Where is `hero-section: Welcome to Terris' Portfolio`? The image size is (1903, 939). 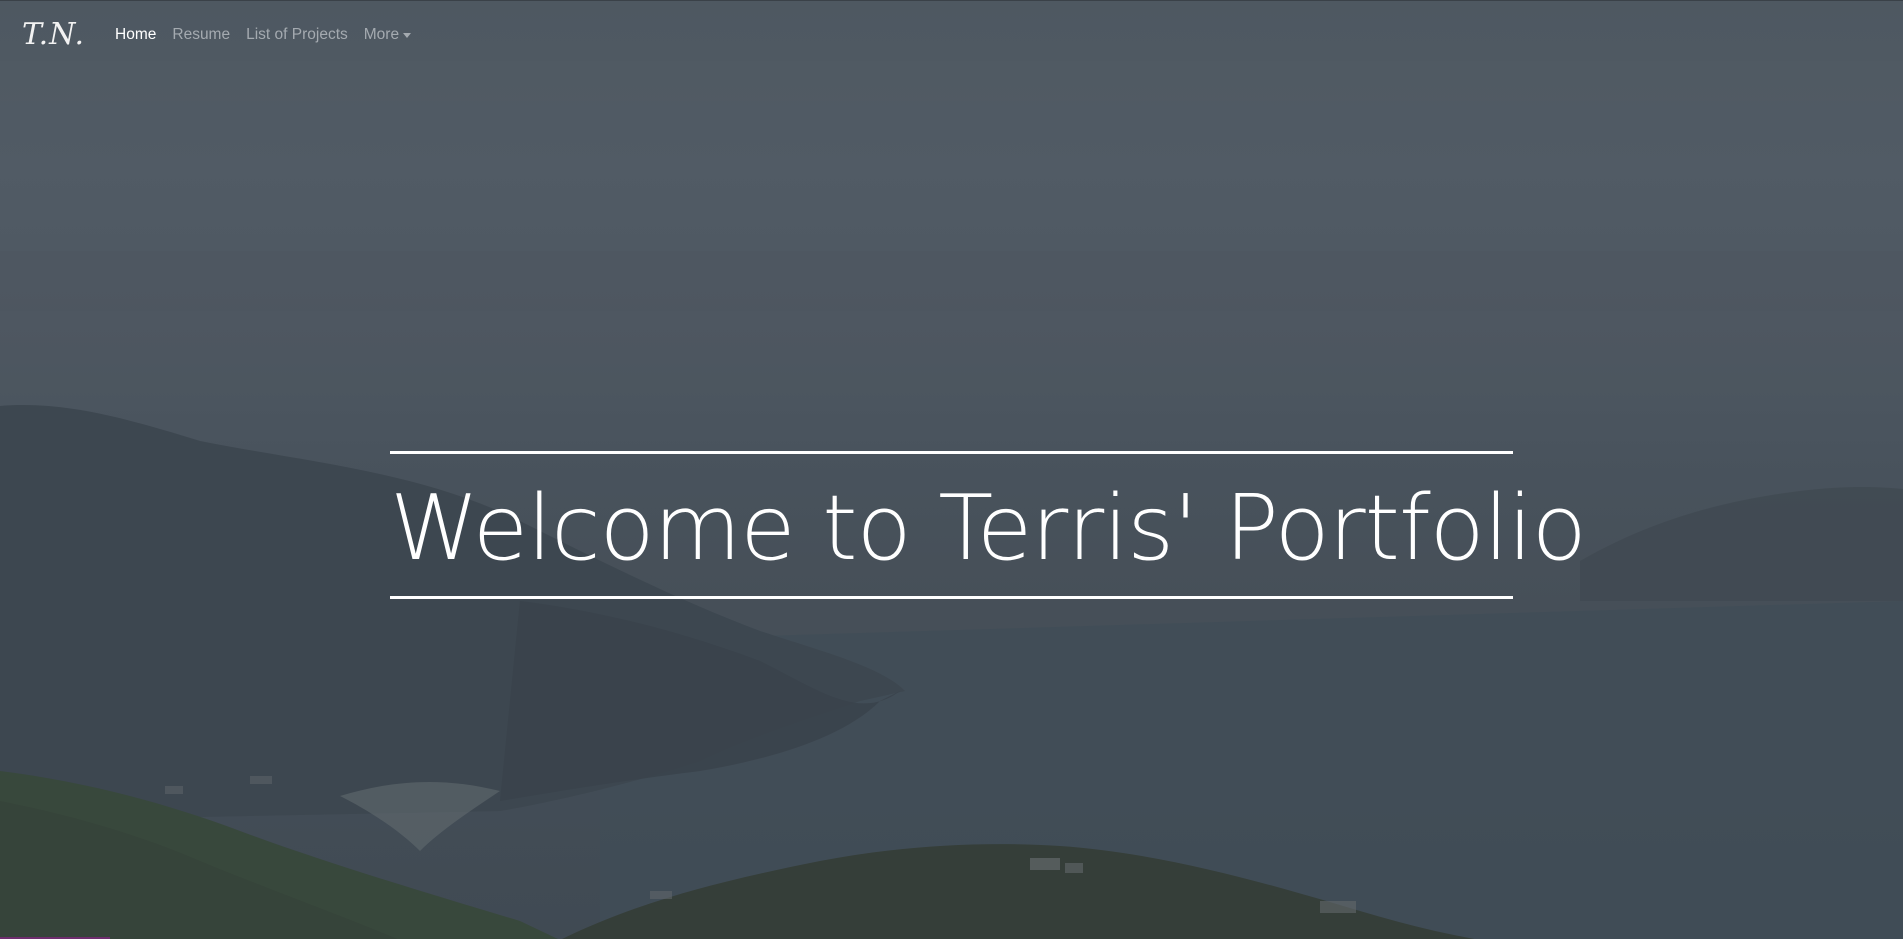 hero-section: Welcome to Terris' Portfolio is located at coordinates (988, 525).